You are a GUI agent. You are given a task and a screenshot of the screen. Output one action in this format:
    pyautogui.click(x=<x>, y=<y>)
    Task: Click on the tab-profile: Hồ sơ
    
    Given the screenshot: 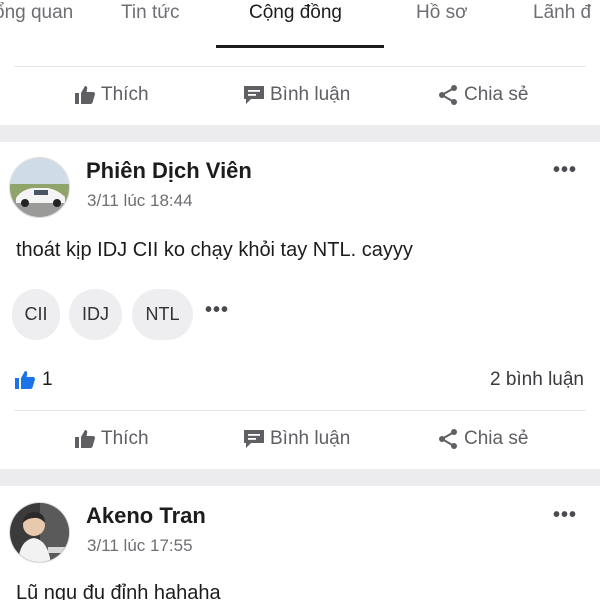 What is the action you would take?
    pyautogui.click(x=442, y=13)
    